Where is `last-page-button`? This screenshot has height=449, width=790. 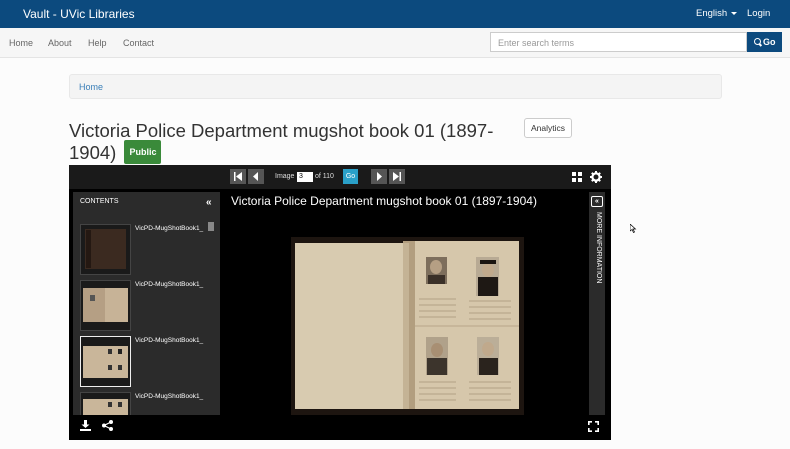
last-page-button is located at coordinates (397, 176).